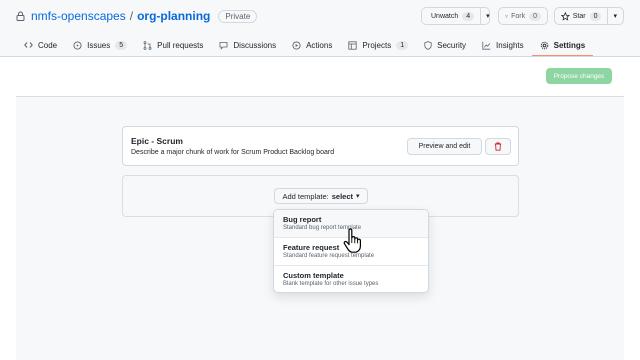 The image size is (640, 360). What do you see at coordinates (157, 141) in the screenshot?
I see `template-title: Epic - Scrum` at bounding box center [157, 141].